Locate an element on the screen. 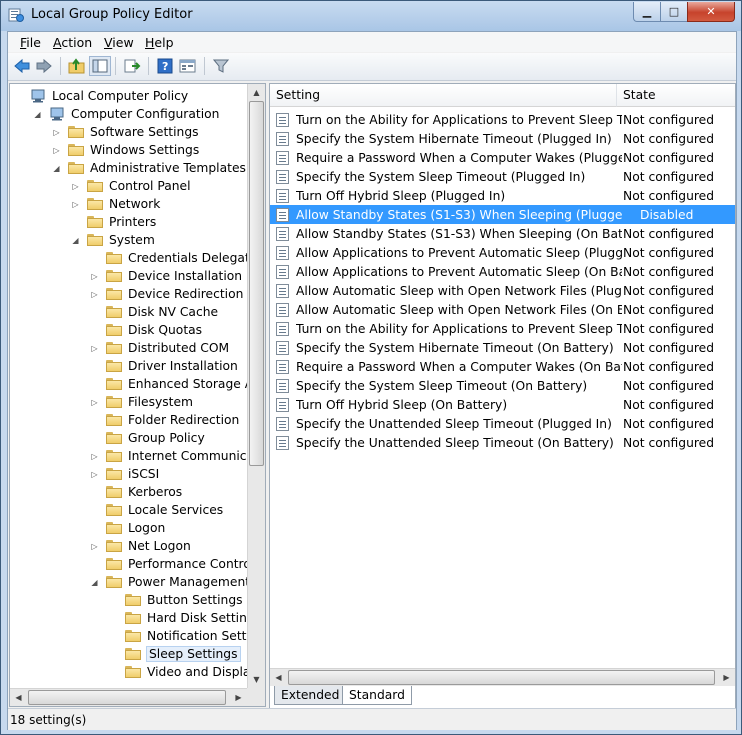 This screenshot has height=735, width=742. tree-item: Enhanced Storage Access is located at coordinates (177, 384).